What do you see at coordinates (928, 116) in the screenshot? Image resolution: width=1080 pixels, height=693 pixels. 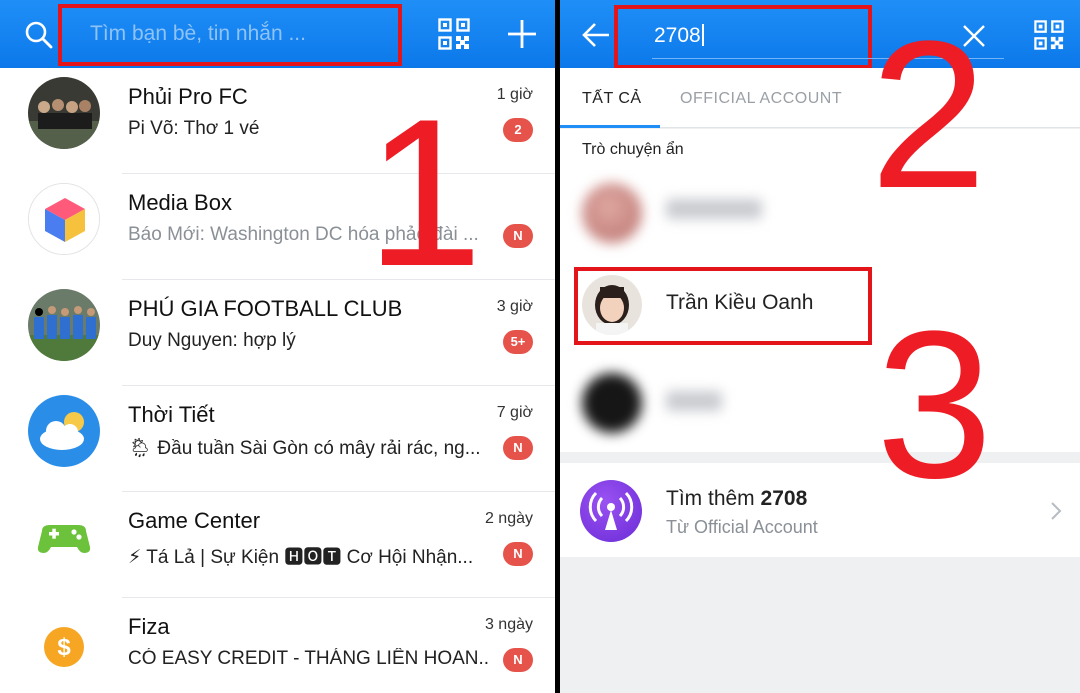 I see `step-number-2: 2` at bounding box center [928, 116].